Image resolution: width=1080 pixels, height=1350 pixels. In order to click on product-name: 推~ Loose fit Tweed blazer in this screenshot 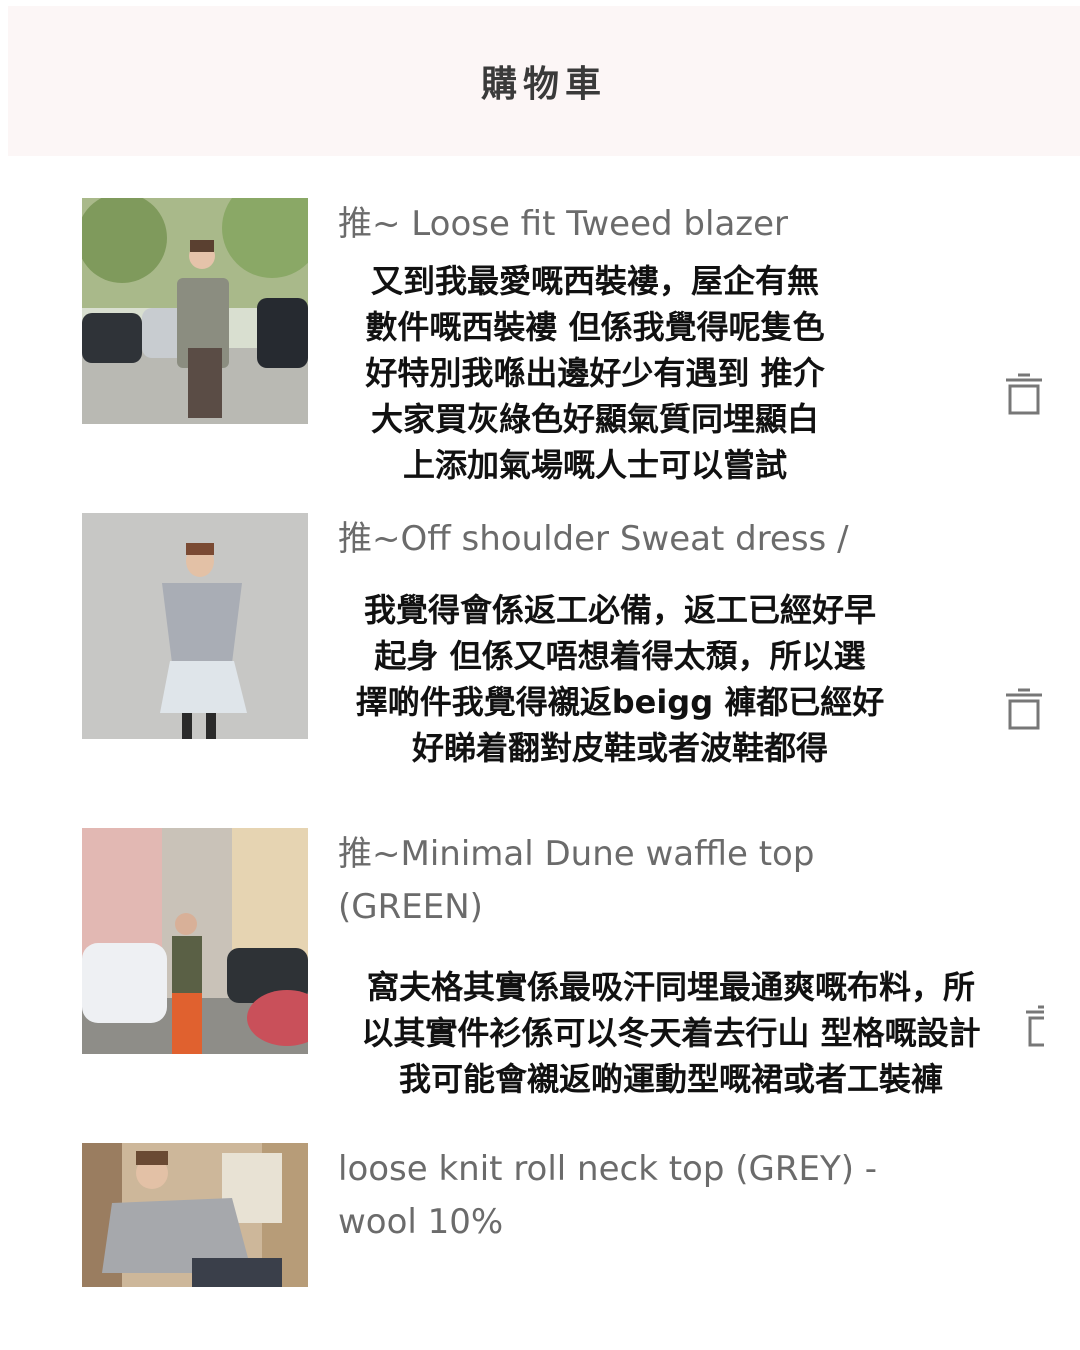, I will do `click(563, 224)`.